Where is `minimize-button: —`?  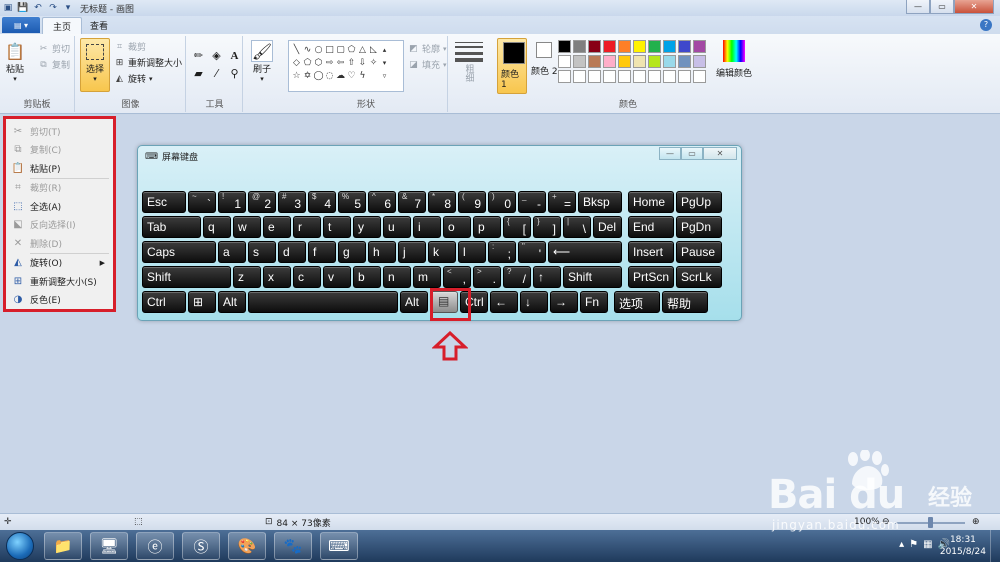 minimize-button: — is located at coordinates (918, 7).